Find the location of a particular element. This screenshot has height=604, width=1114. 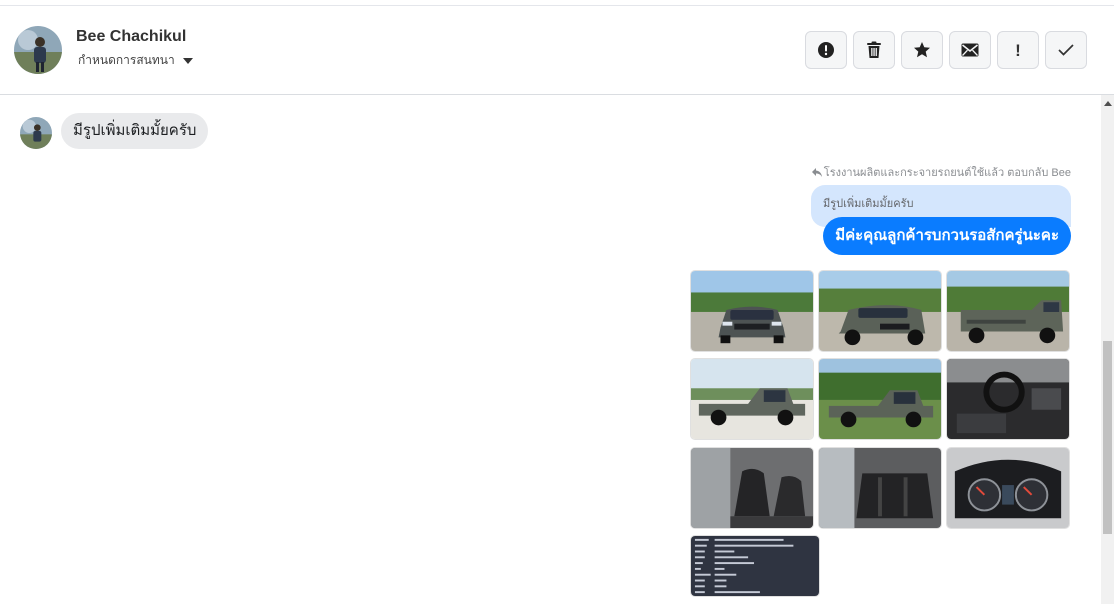

assign-label: กำหนดการสนทนา is located at coordinates (126, 60).